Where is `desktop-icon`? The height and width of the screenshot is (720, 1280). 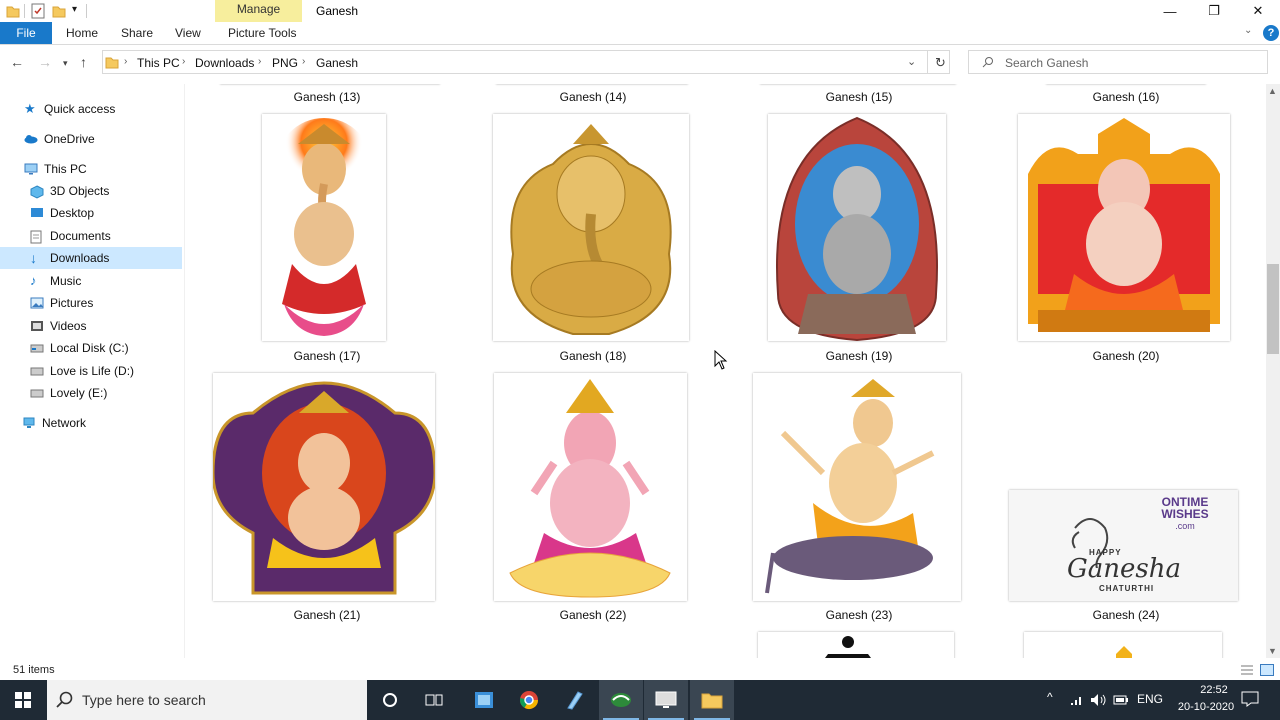
desktop-icon is located at coordinates (37, 213).